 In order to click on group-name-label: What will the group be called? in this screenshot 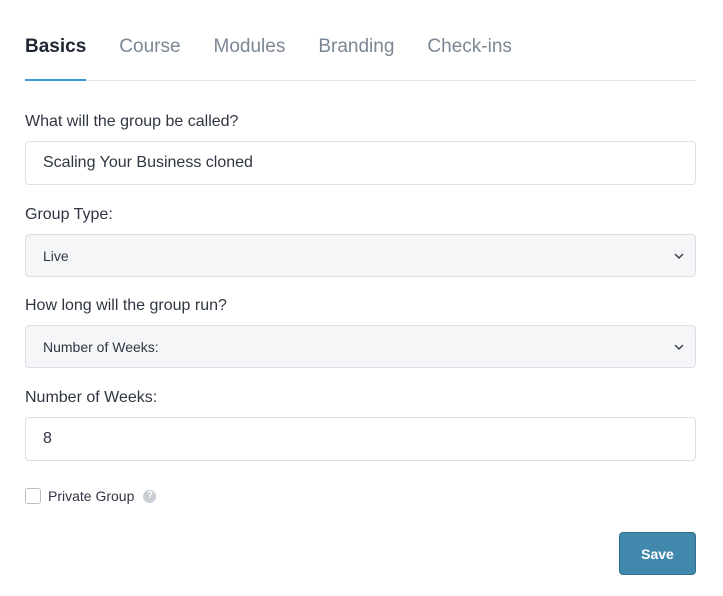, I will do `click(132, 121)`.